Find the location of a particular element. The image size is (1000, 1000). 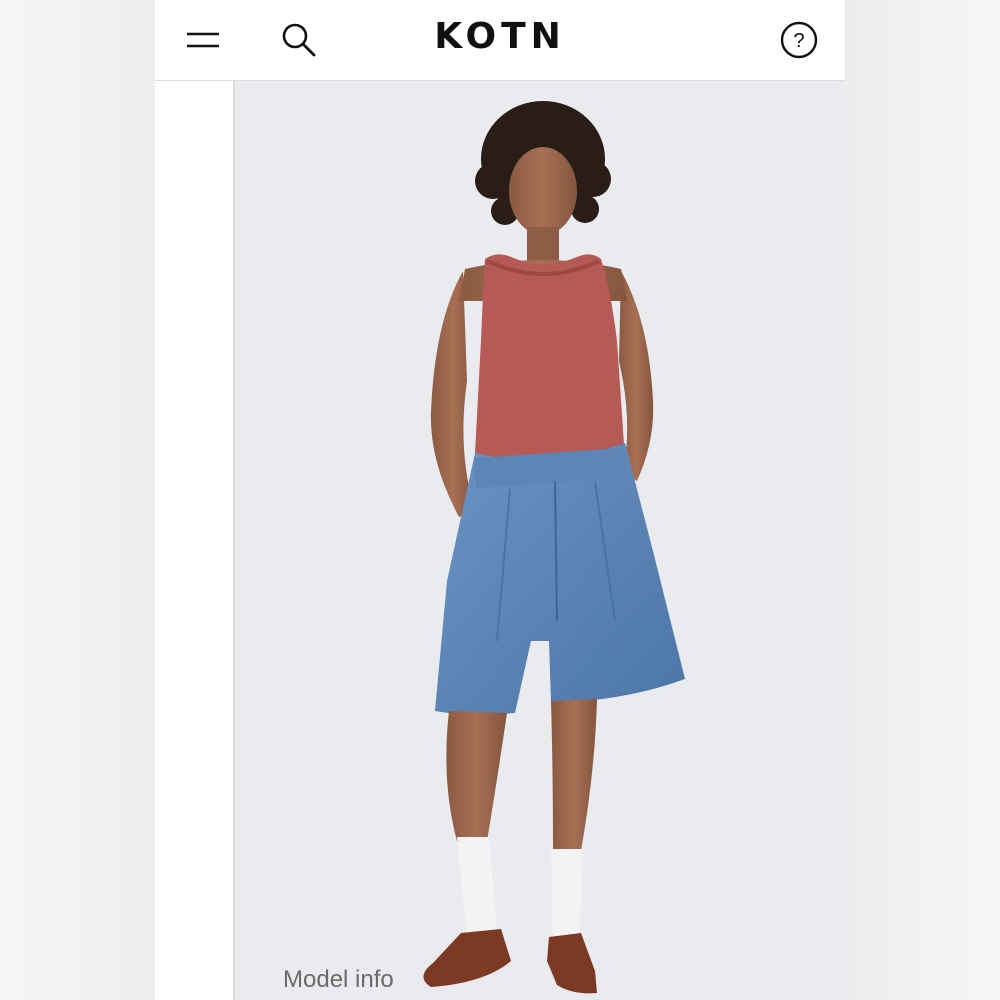

left-arm is located at coordinates (452, 394).